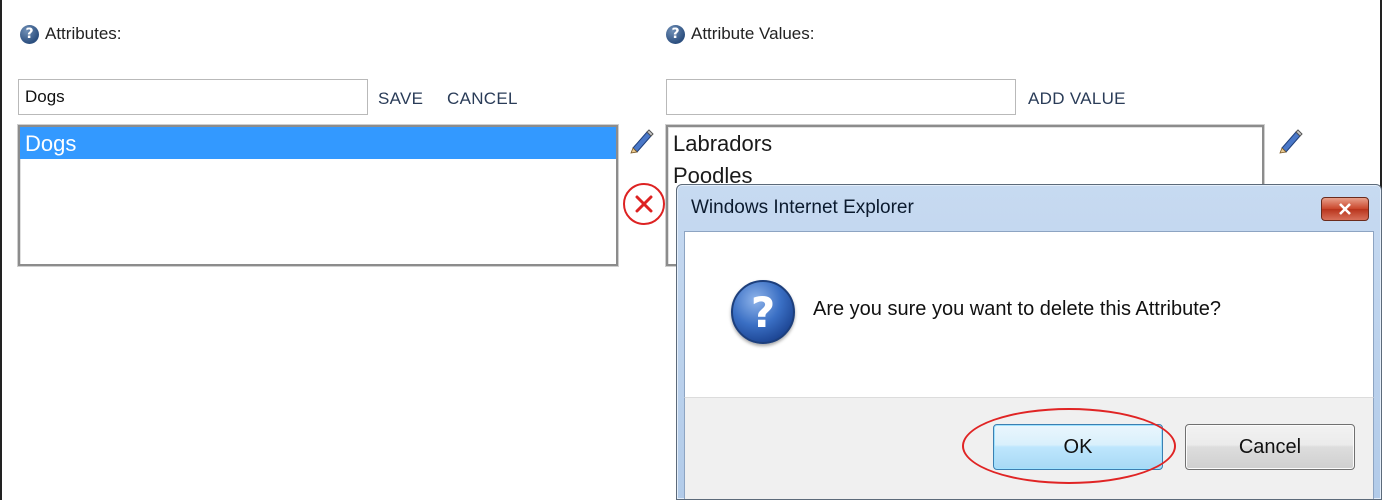 The image size is (1382, 500). I want to click on attributes-label: ? Attributes:, so click(71, 34).